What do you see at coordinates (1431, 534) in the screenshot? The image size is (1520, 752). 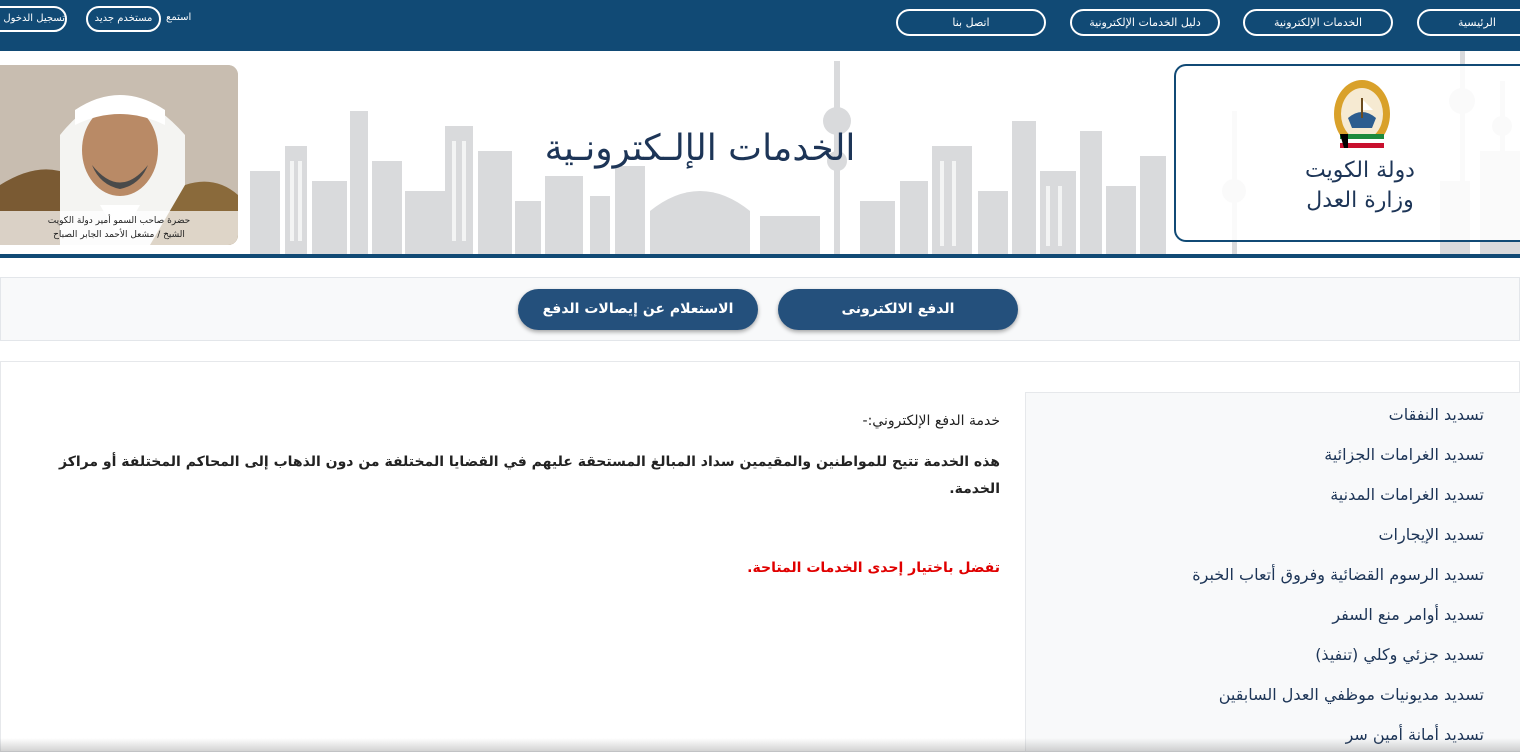 I see `menu-item-rents: تسديد الإيجارات` at bounding box center [1431, 534].